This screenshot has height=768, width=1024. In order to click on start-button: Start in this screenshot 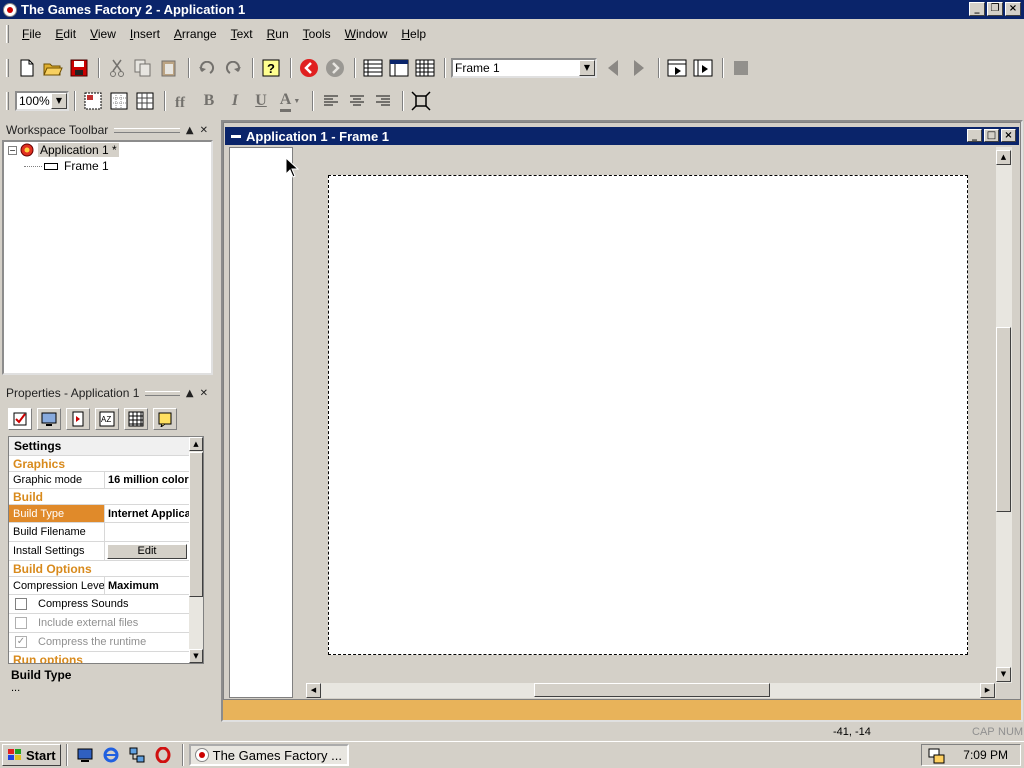, I will do `click(31, 755)`.